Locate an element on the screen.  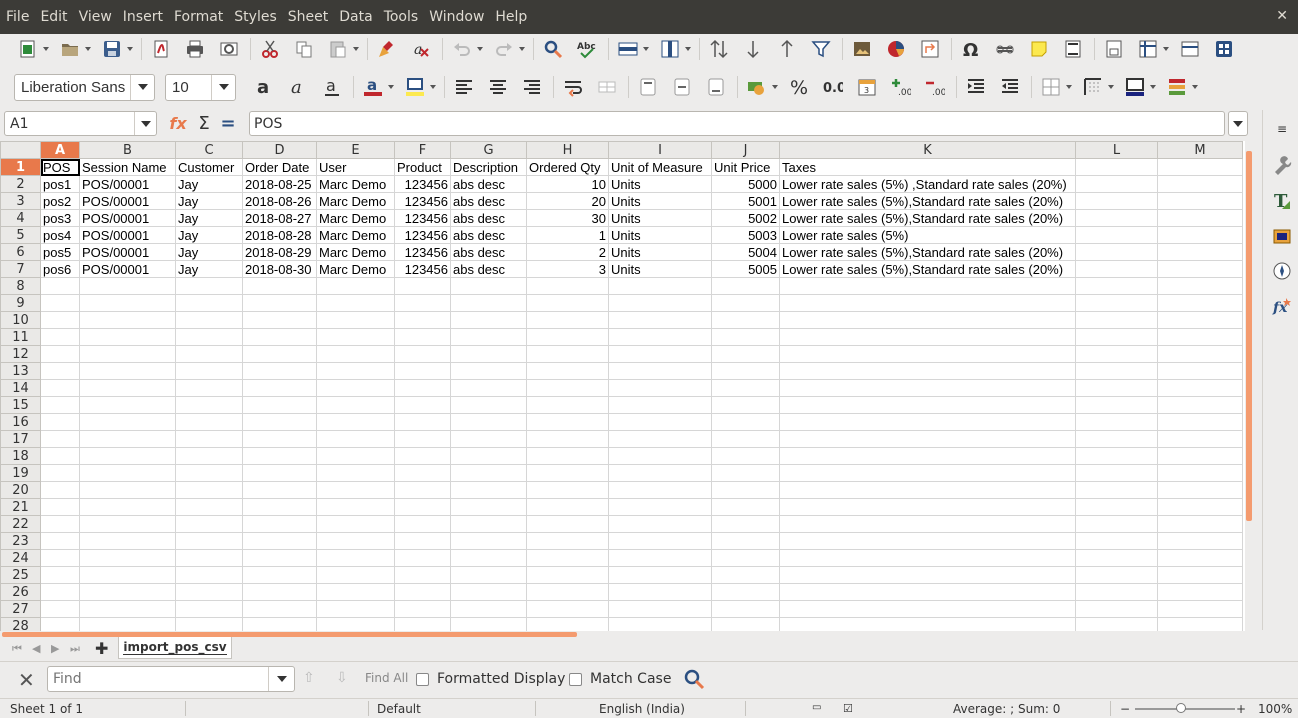
cell-b9 is located at coordinates (127, 303).